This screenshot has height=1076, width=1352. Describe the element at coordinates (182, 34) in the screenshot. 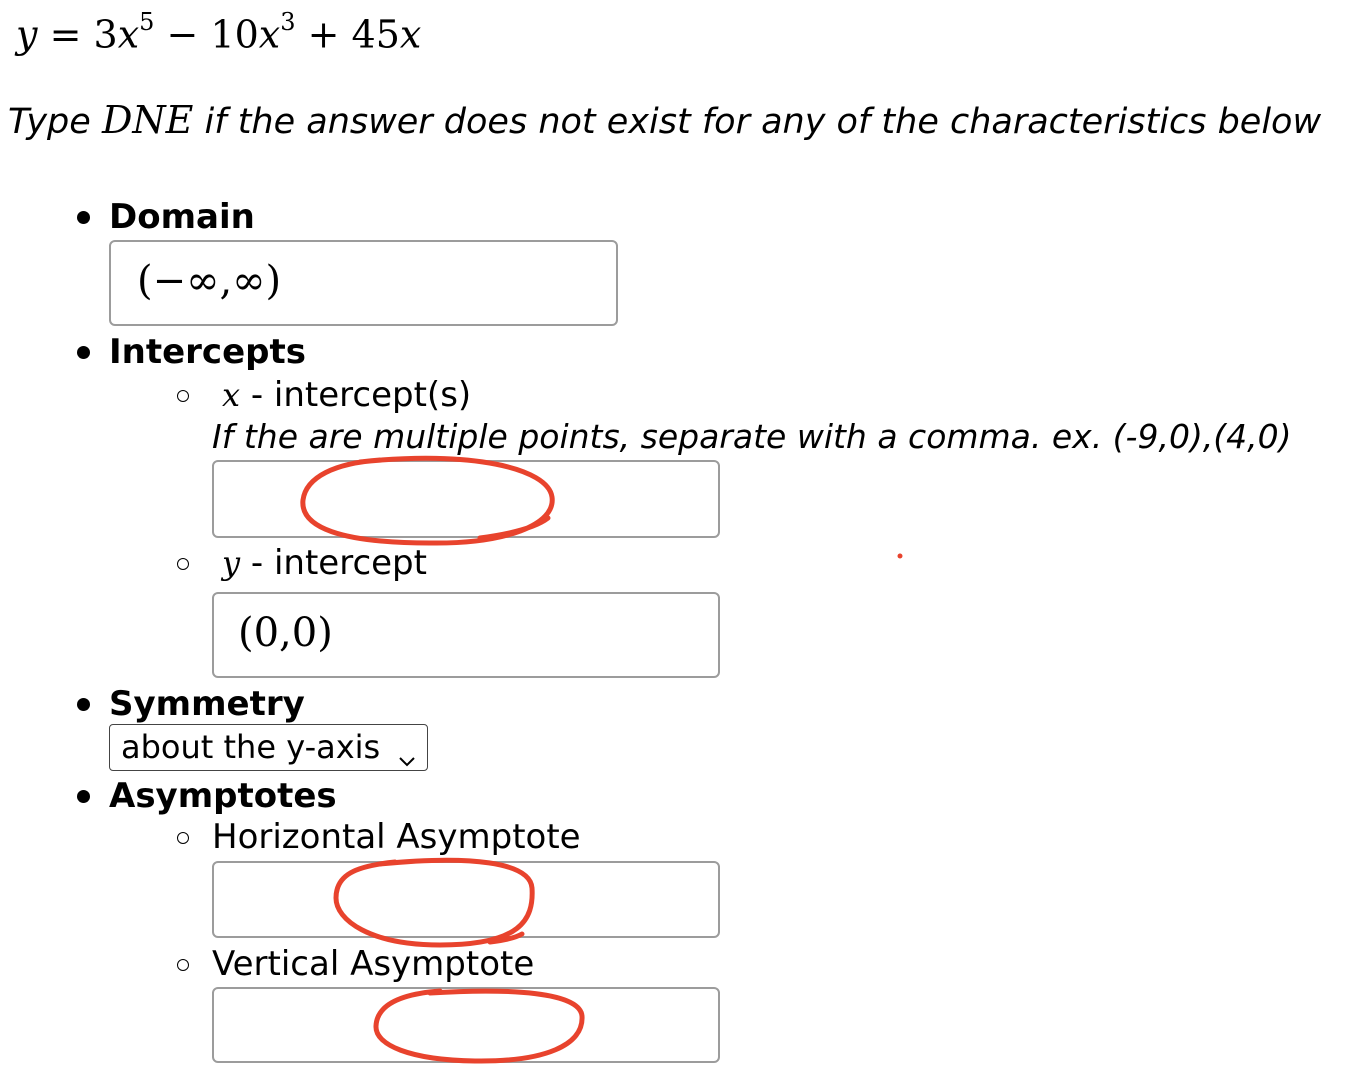

I see `equation-minus: −` at that location.